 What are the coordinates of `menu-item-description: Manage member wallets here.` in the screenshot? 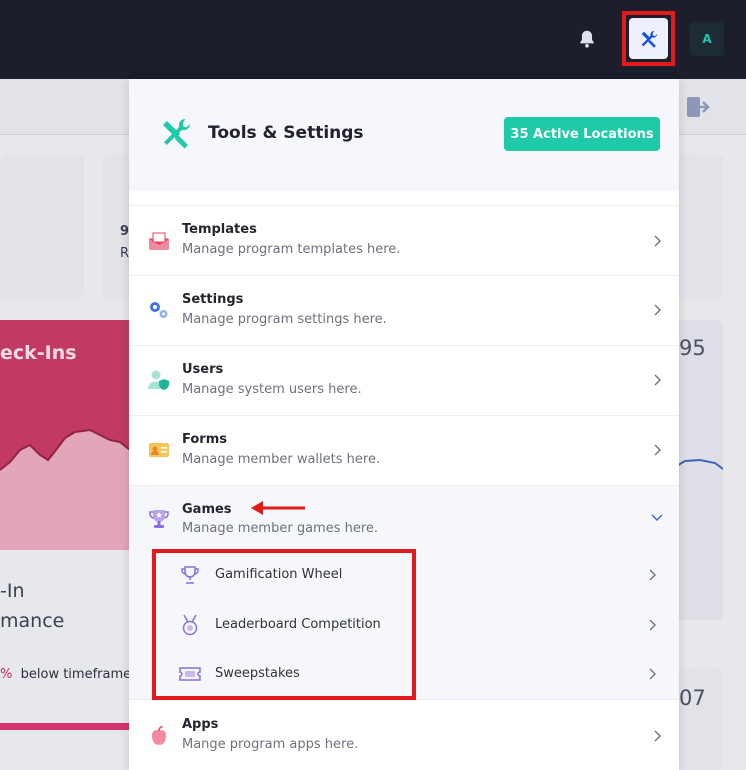 It's located at (281, 459).